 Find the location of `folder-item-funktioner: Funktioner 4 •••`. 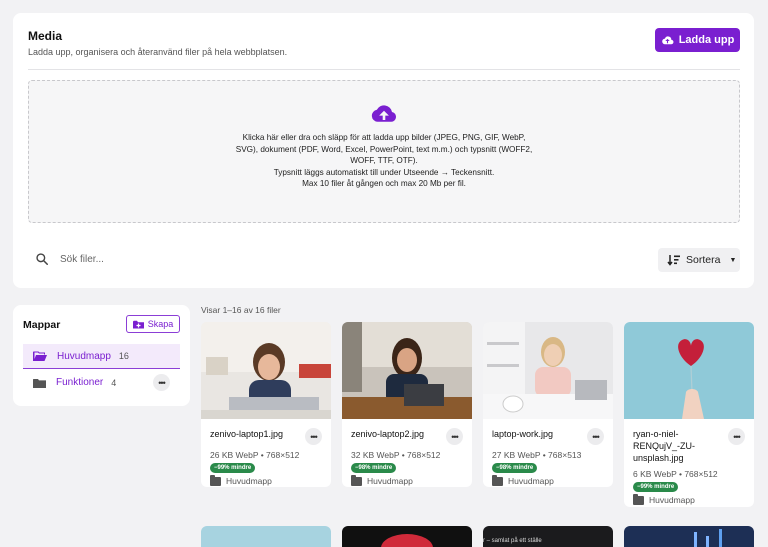

folder-item-funktioner: Funktioner 4 ••• is located at coordinates (101, 382).